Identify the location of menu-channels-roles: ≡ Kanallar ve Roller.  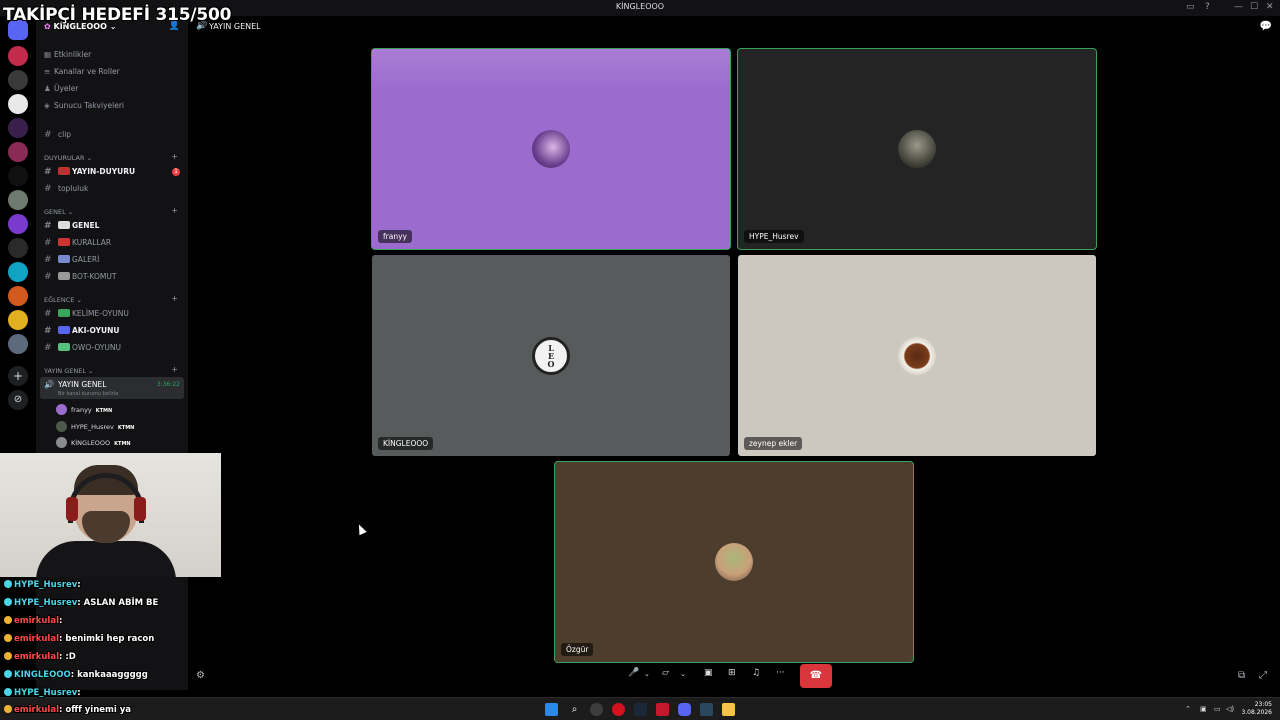
(82, 71).